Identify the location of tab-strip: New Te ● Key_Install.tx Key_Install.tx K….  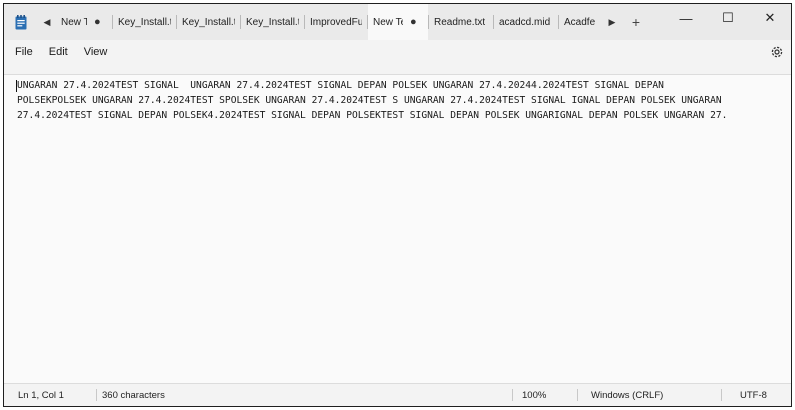
(338, 22).